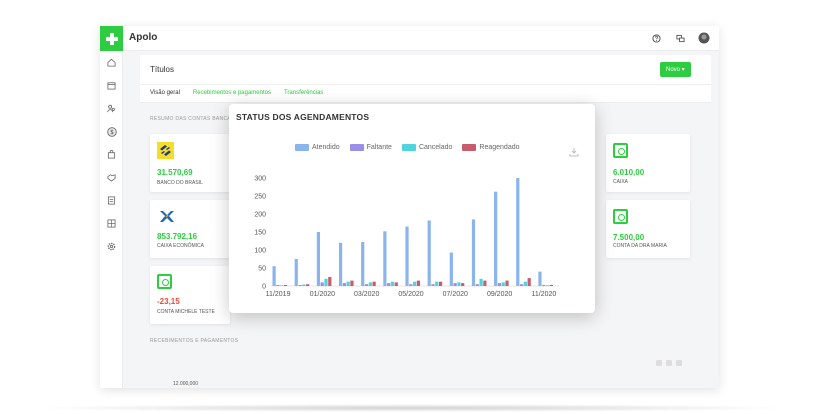 This screenshot has width=824, height=414. What do you see at coordinates (111, 38) in the screenshot?
I see `app-logo` at bounding box center [111, 38].